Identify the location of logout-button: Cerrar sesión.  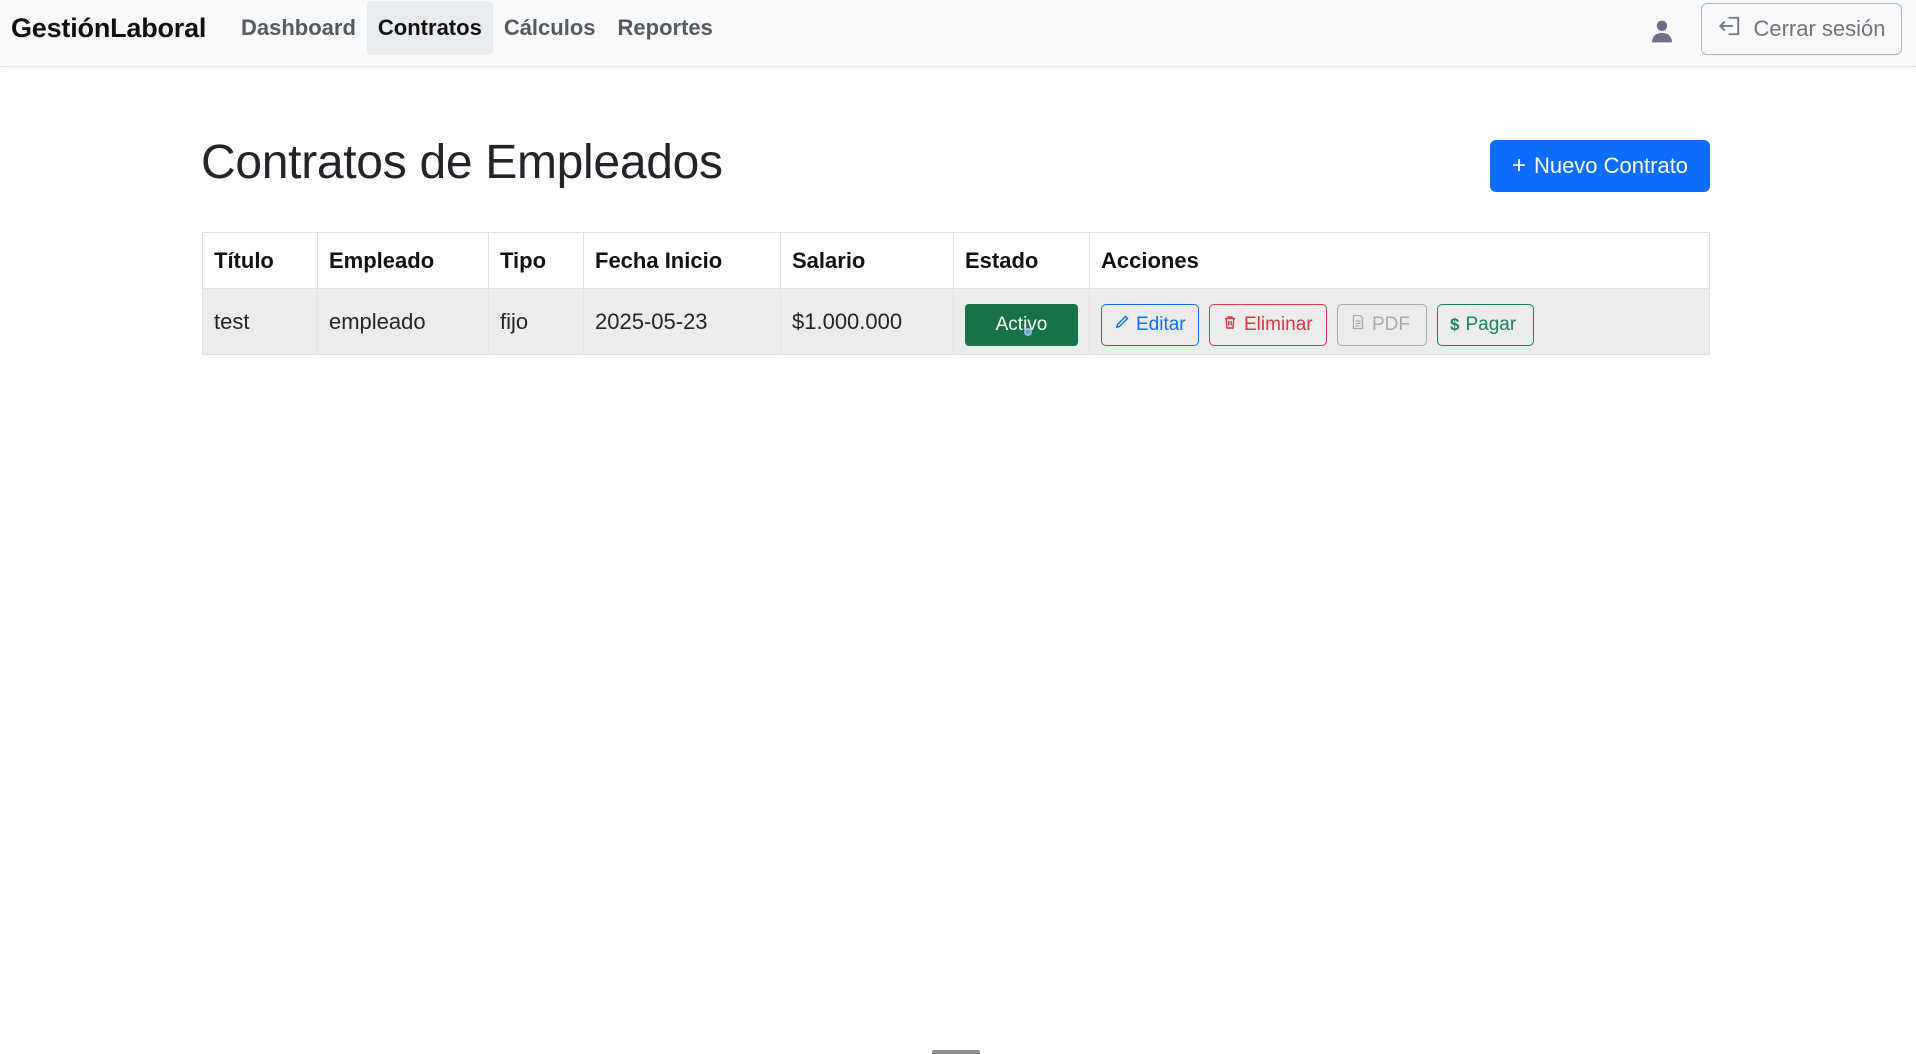
(1801, 29).